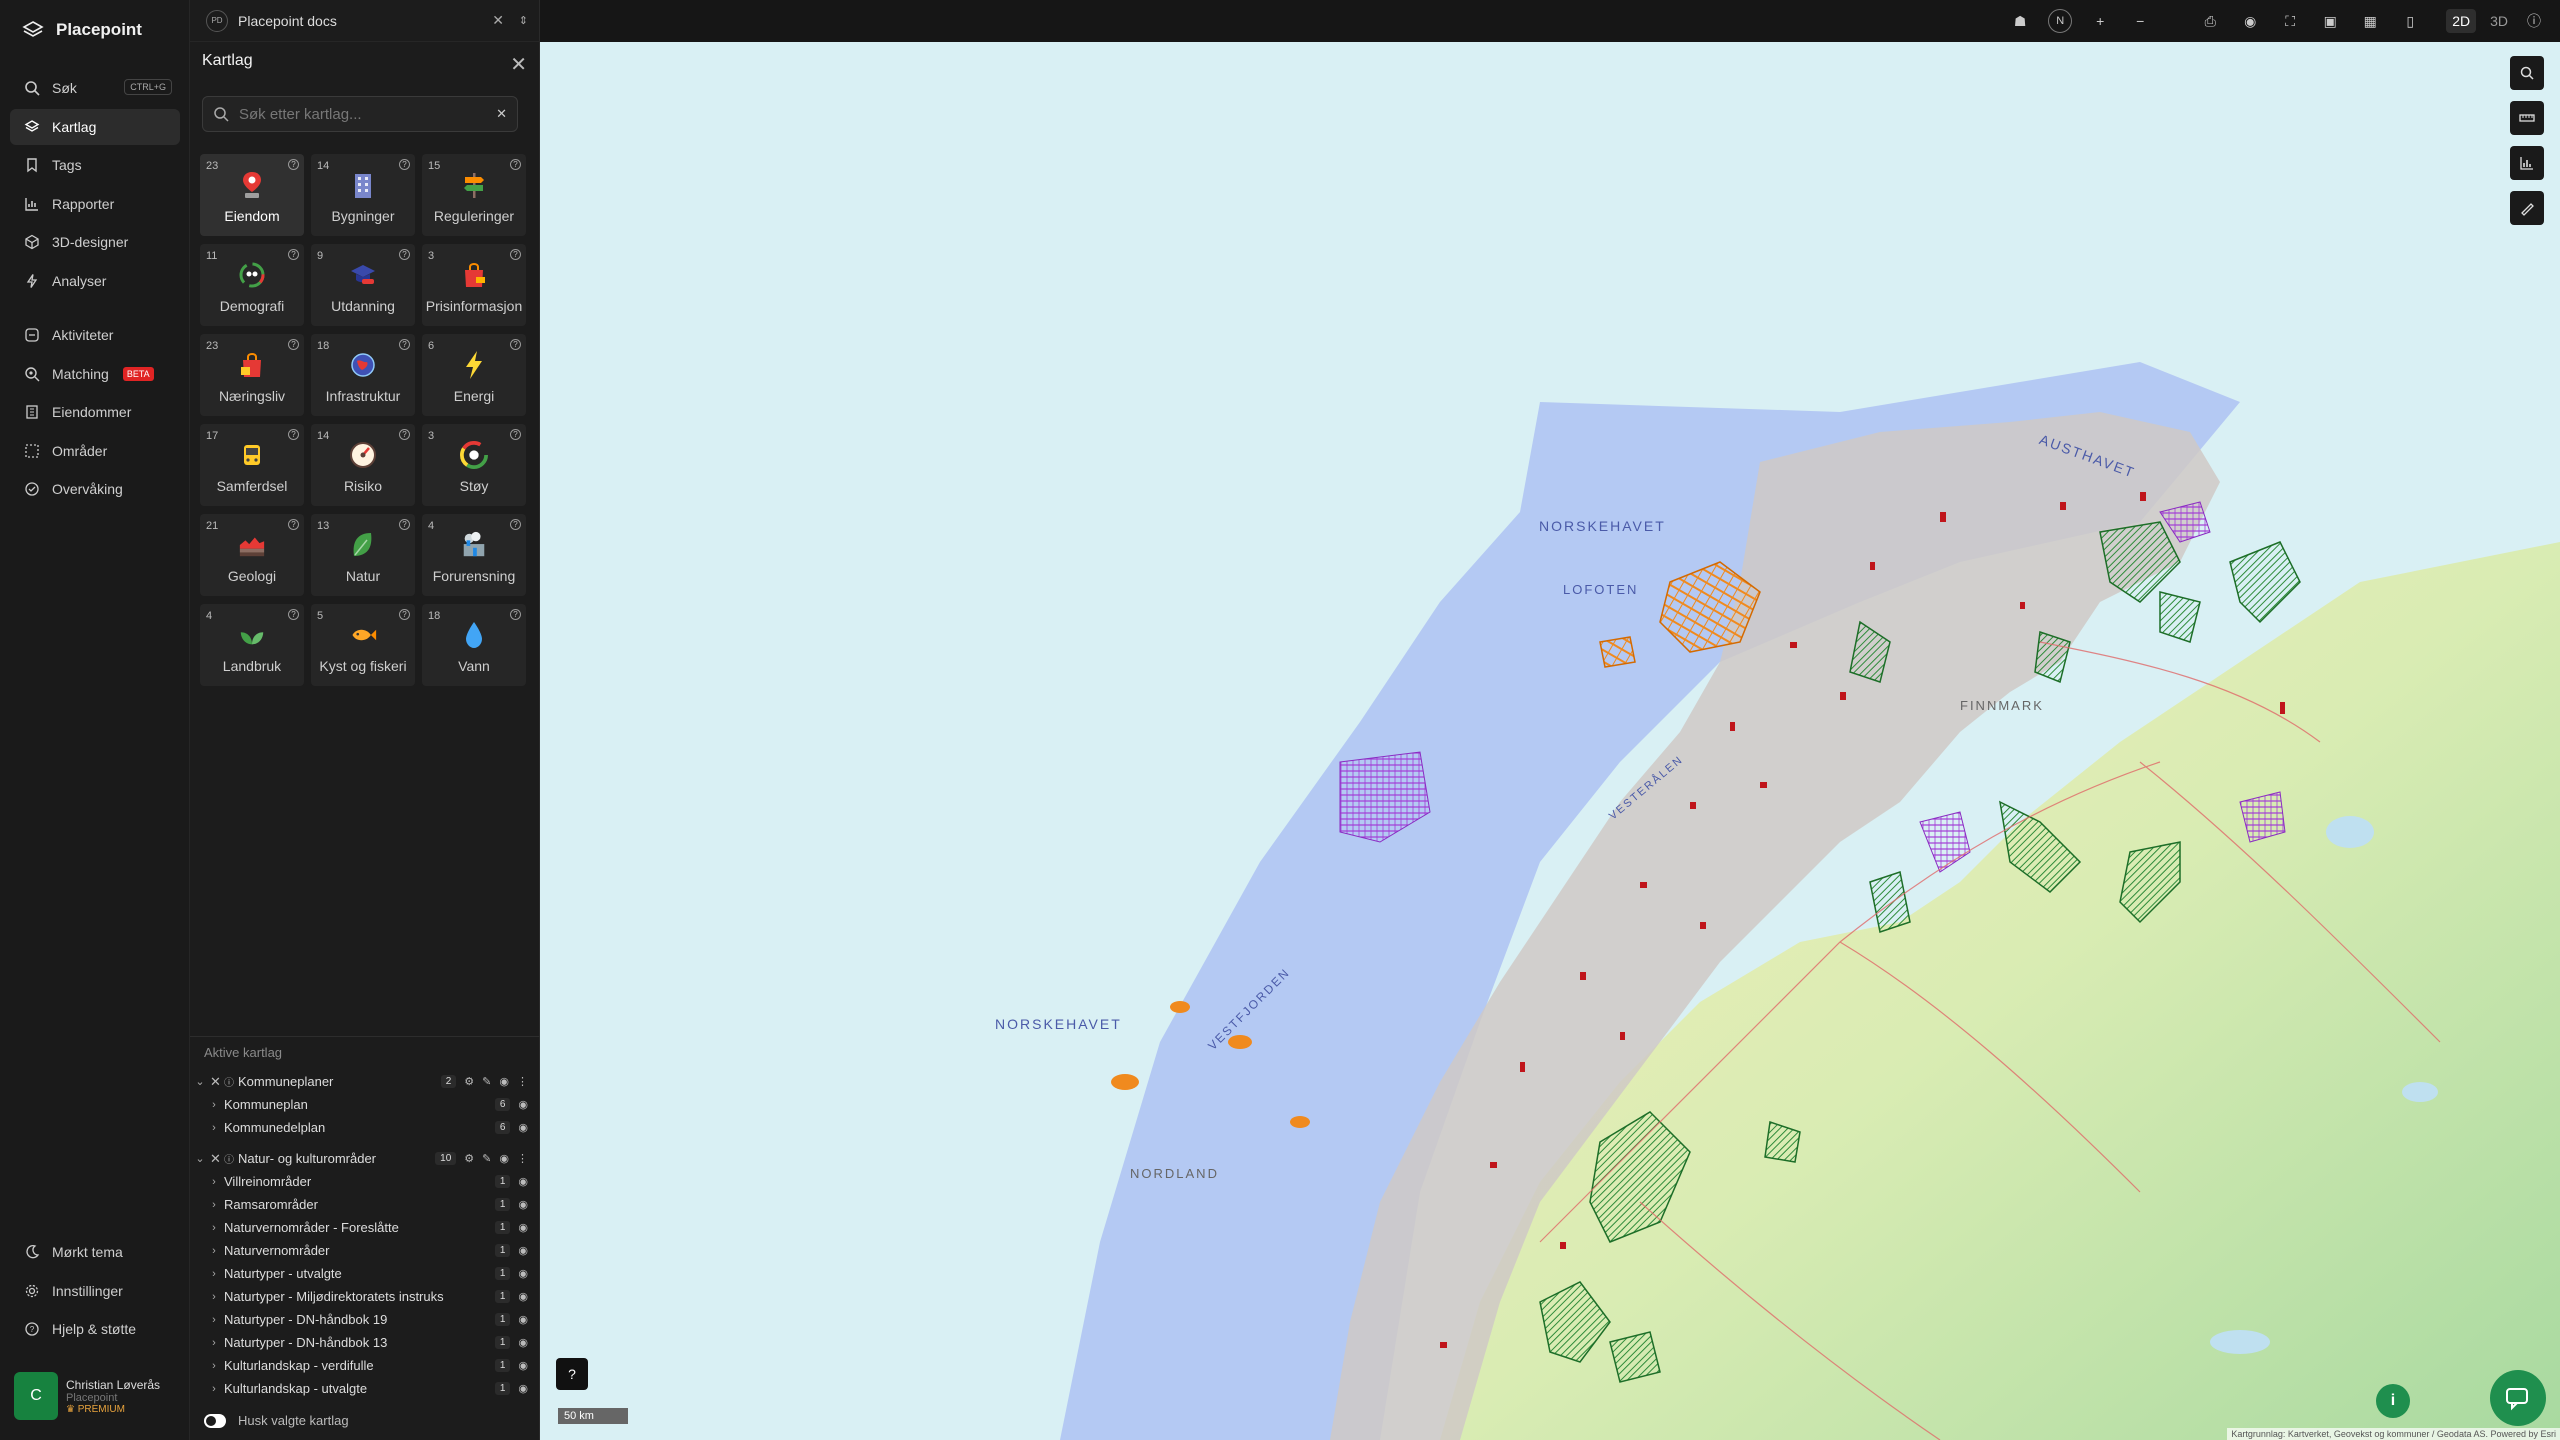 The width and height of the screenshot is (2560, 1440). I want to click on chevron-down-icon: ⌄, so click(200, 1081).